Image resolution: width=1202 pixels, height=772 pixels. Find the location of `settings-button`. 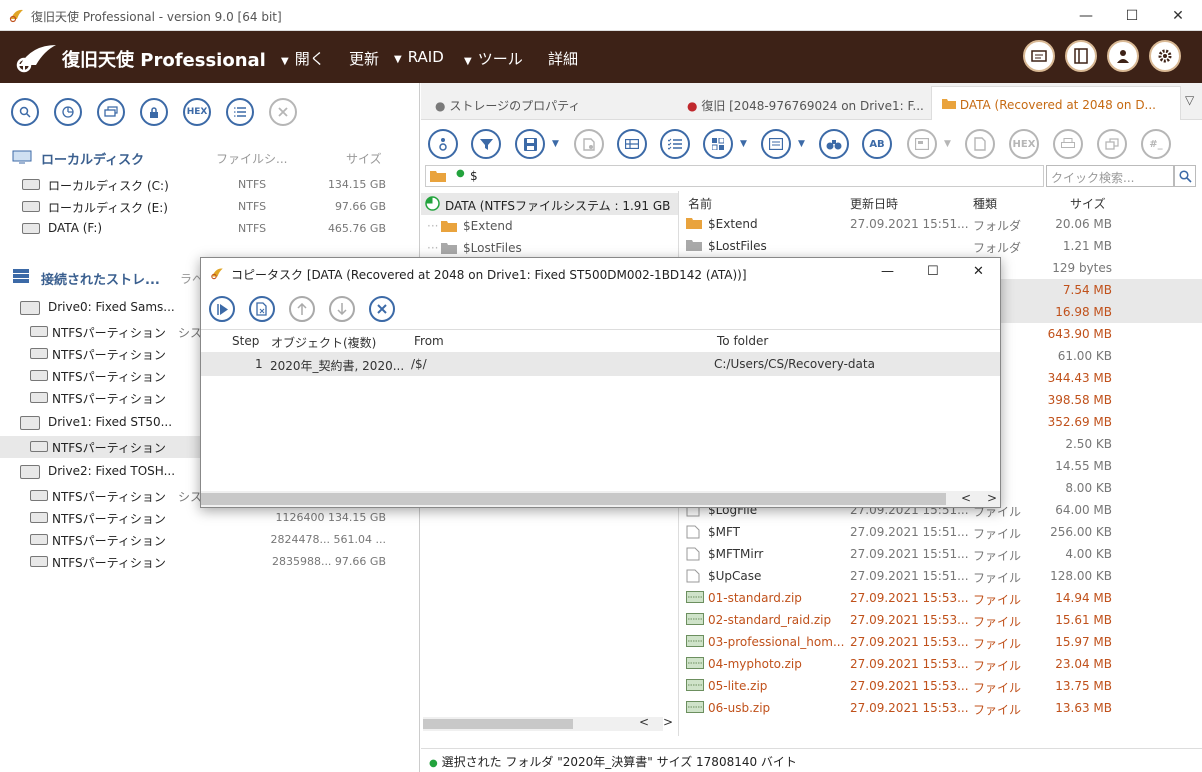

settings-button is located at coordinates (1165, 56).